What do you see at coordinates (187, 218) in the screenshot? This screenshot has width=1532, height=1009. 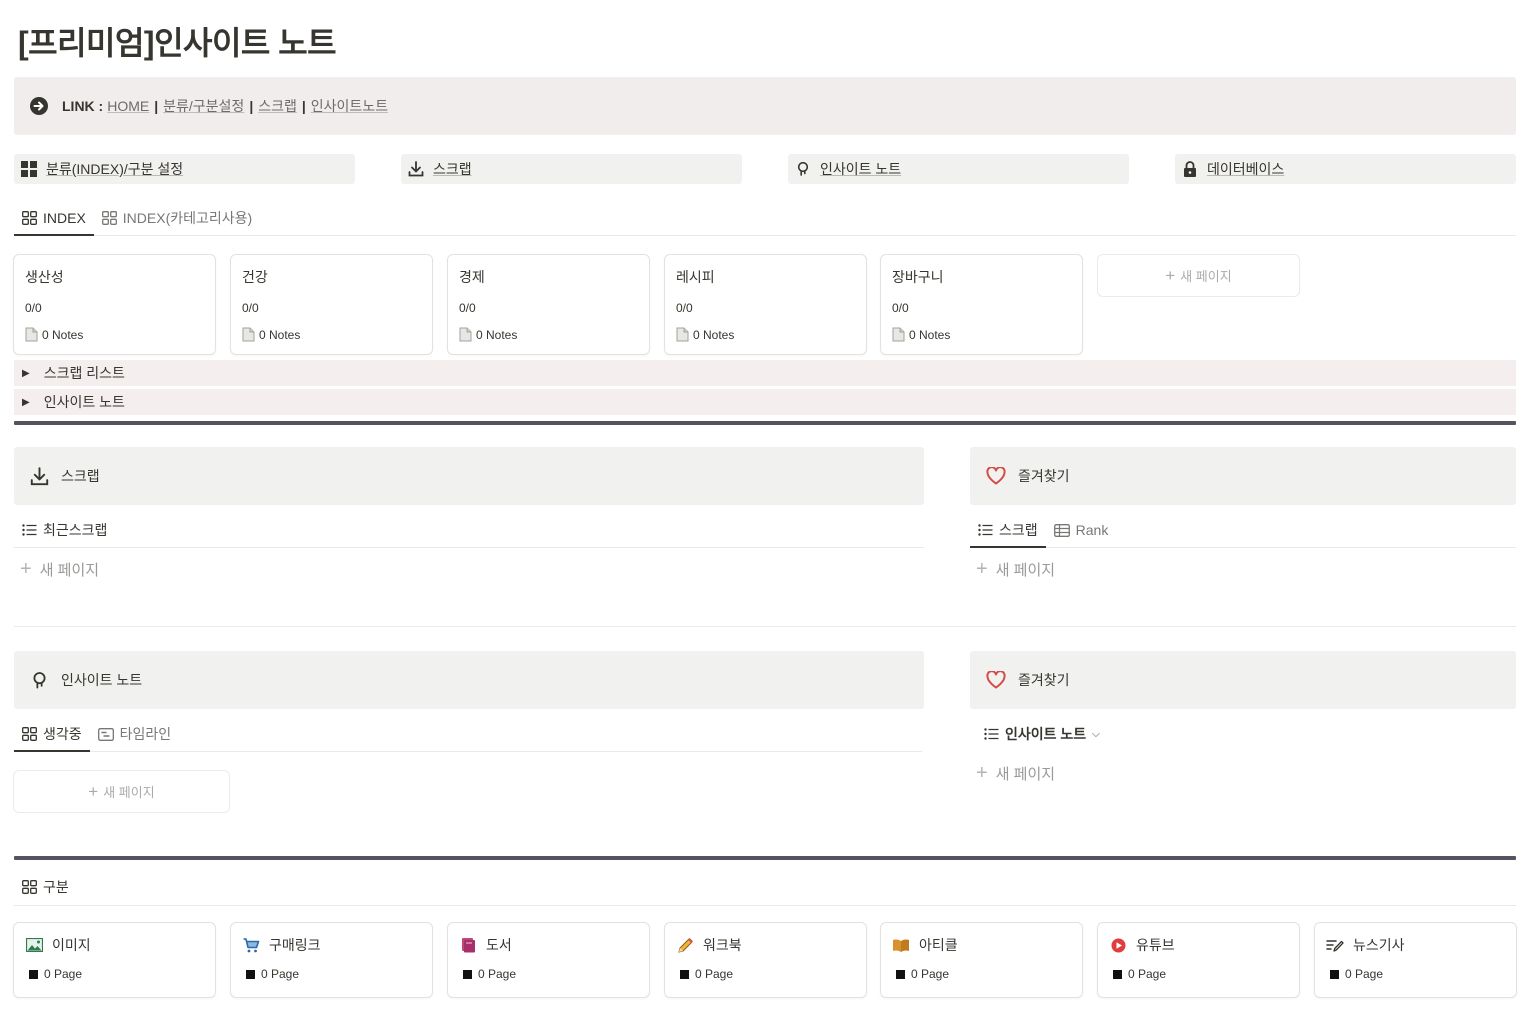 I see `tab-label: INDEX(카테고리사용)` at bounding box center [187, 218].